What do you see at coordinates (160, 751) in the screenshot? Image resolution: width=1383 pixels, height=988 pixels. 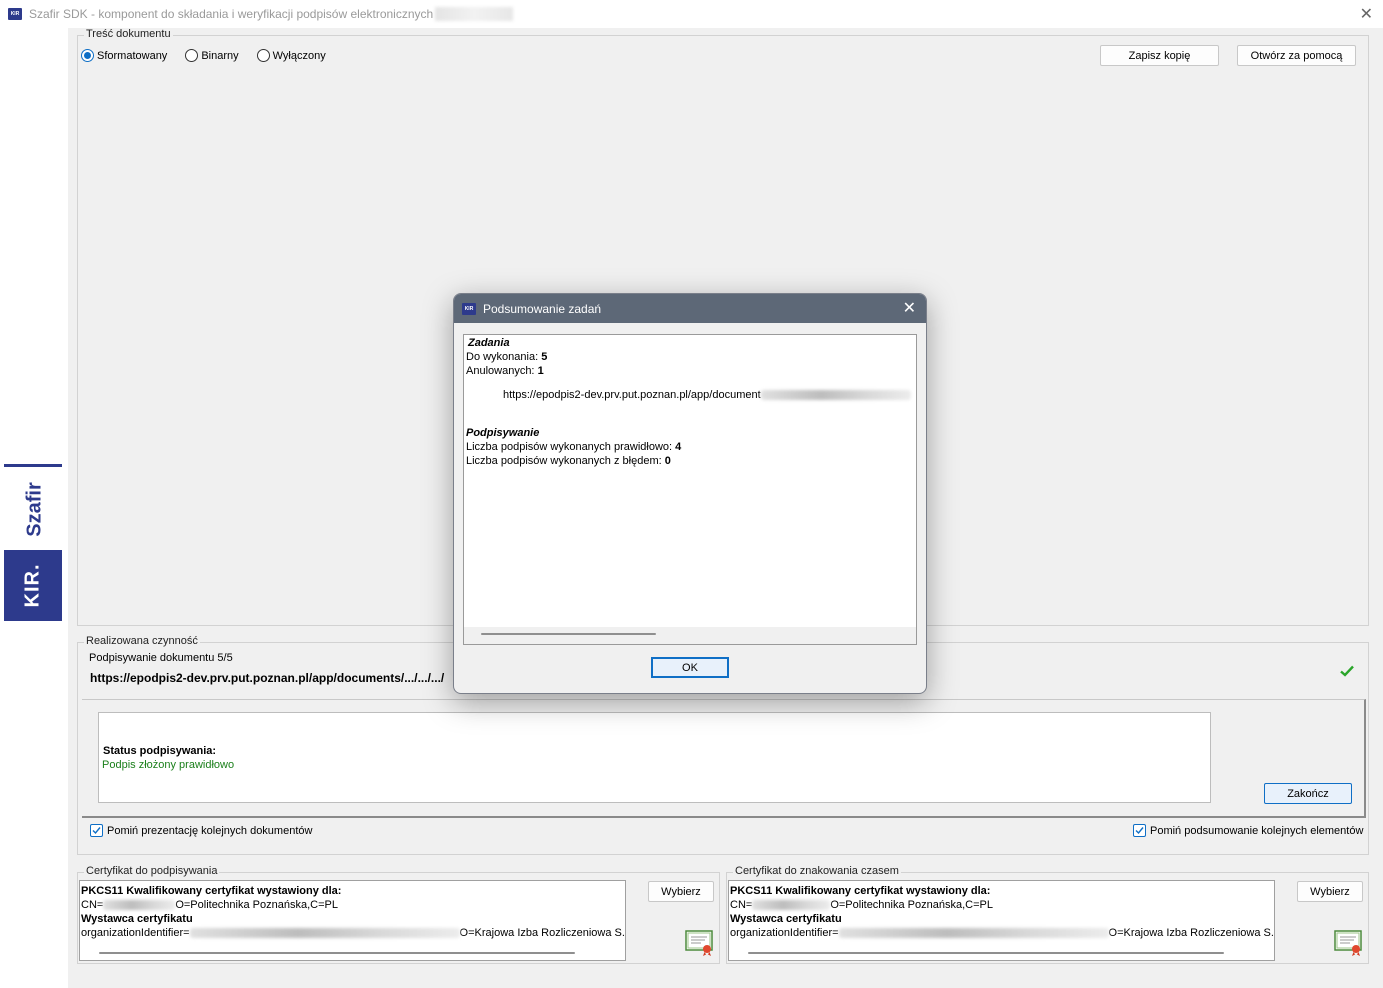 I see `status-heading: Status podpisywania:` at bounding box center [160, 751].